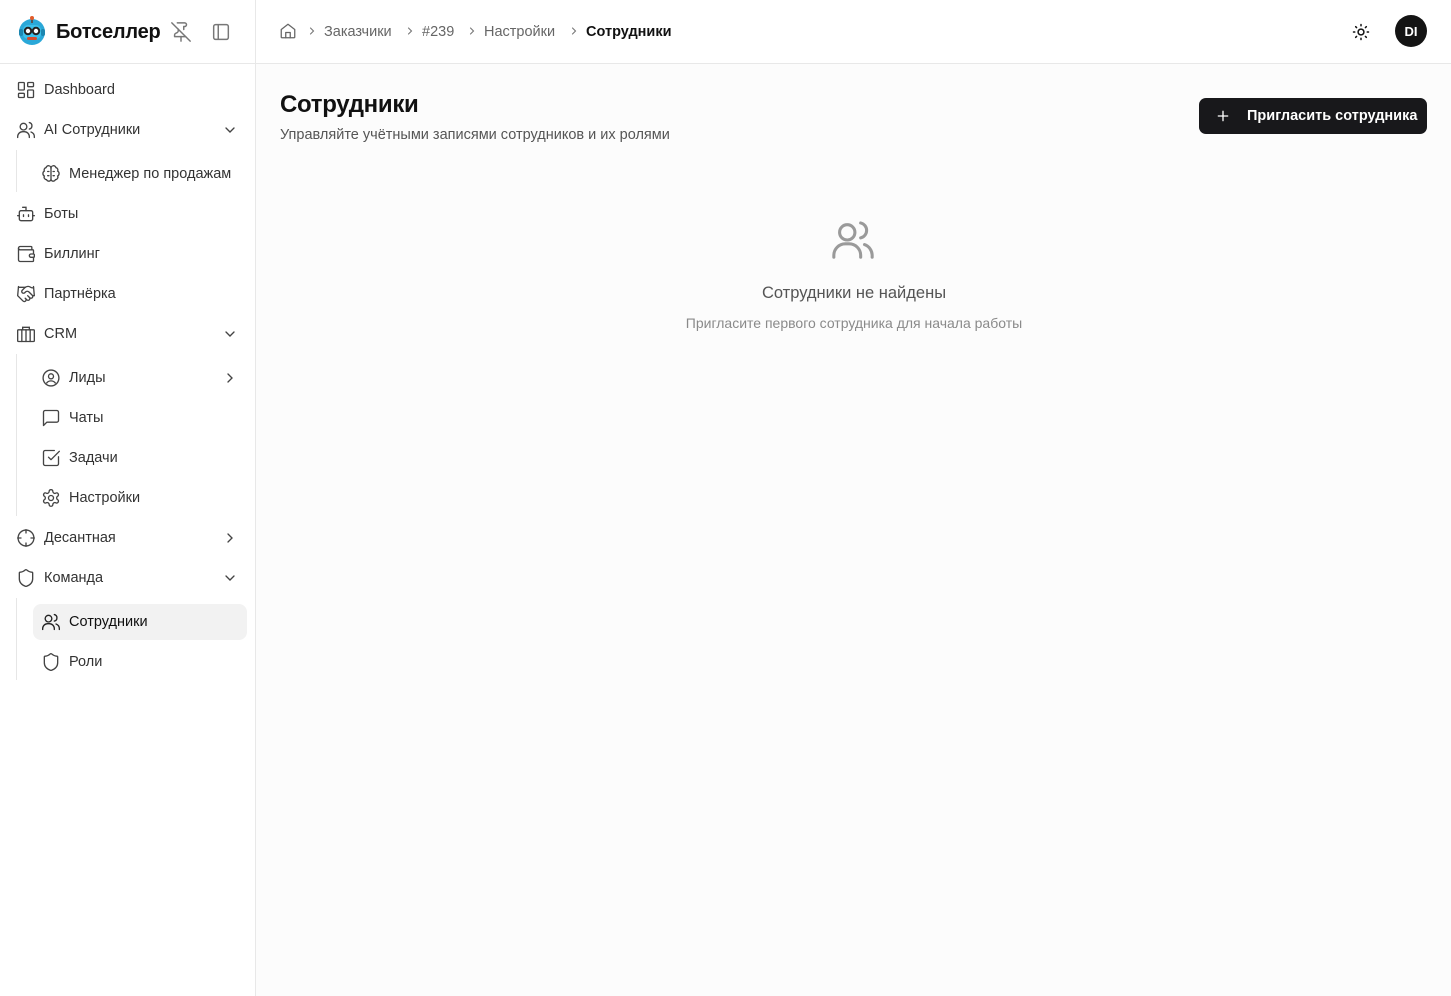  Describe the element at coordinates (86, 418) in the screenshot. I see `sidebar-item-label: Чаты` at that location.